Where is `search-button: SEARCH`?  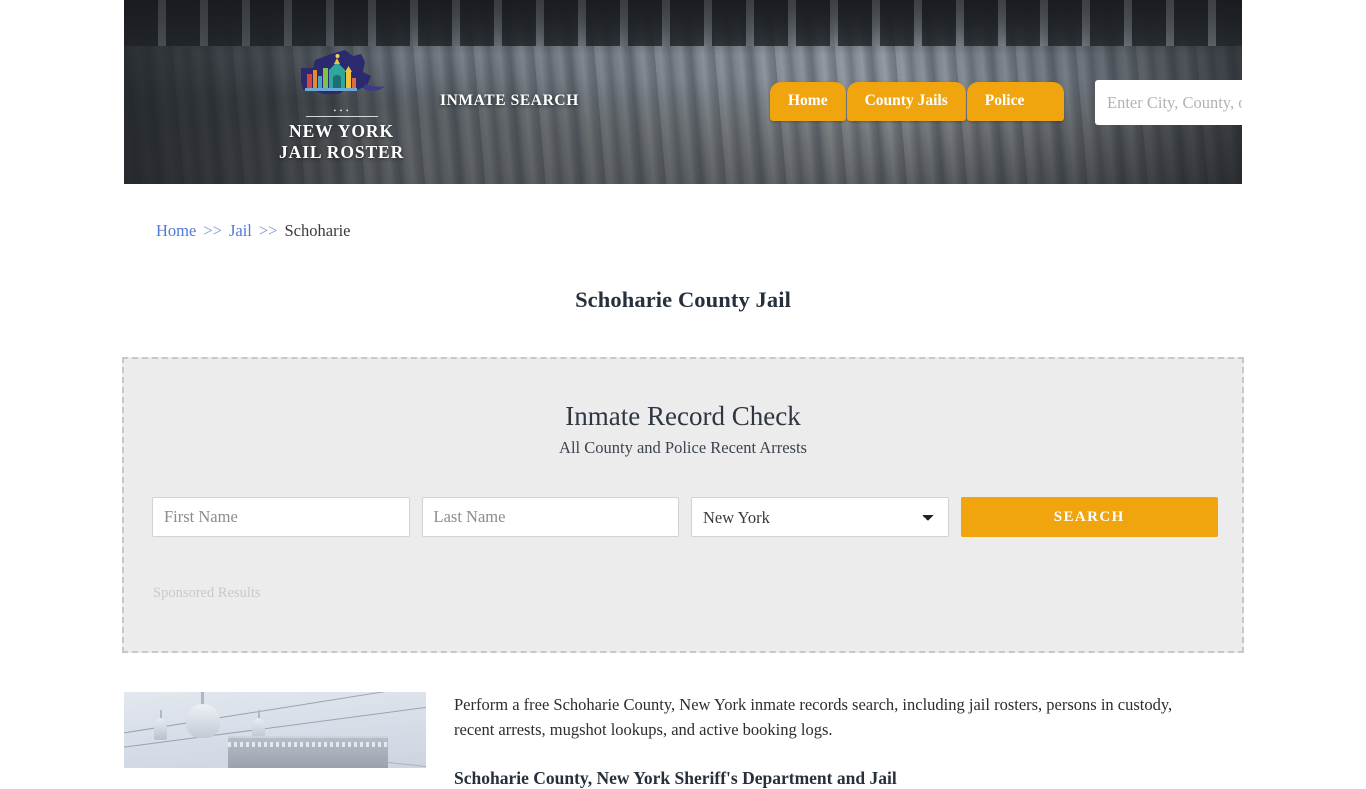 search-button: SEARCH is located at coordinates (1089, 517).